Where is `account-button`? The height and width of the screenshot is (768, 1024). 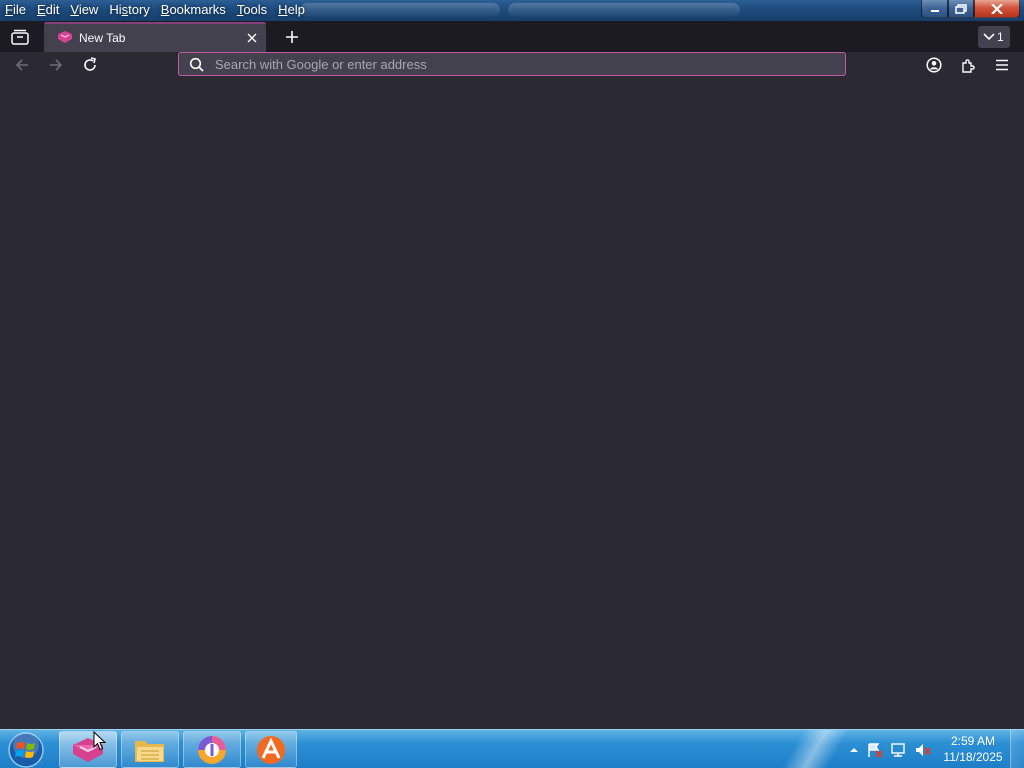 account-button is located at coordinates (934, 65).